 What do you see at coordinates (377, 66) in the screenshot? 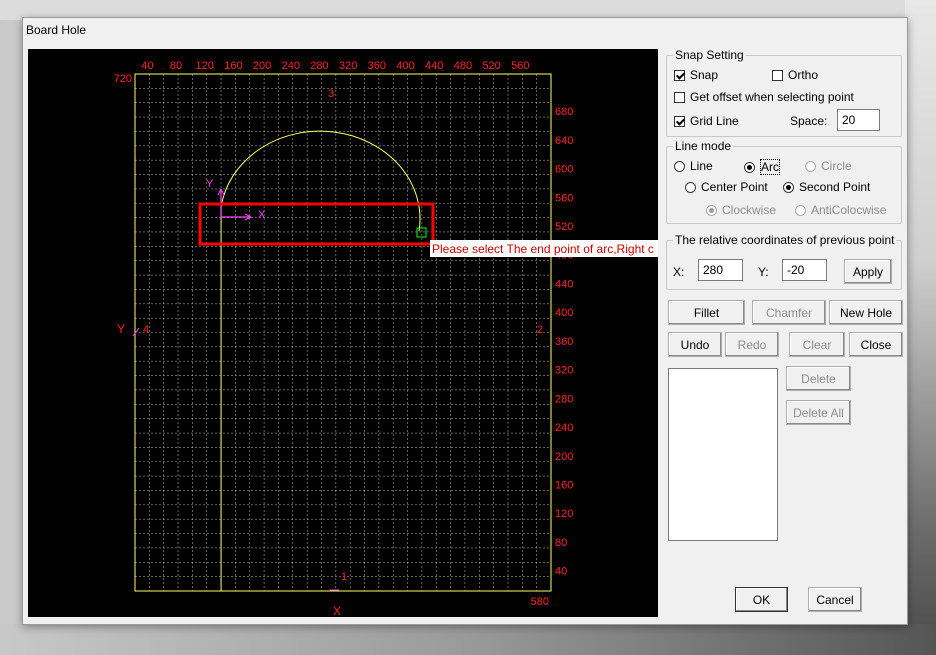
I see `top-tick-label: 360` at bounding box center [377, 66].